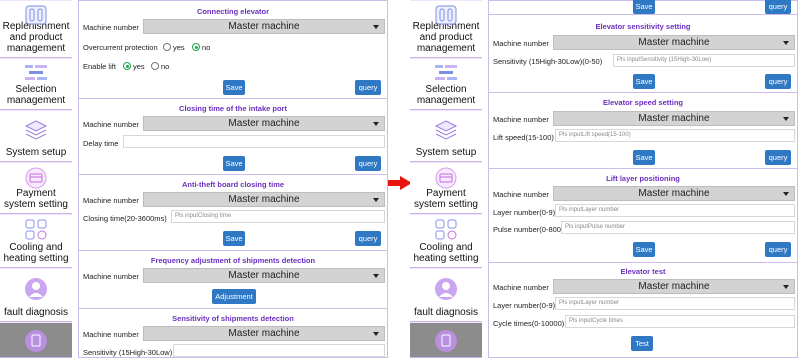  I want to click on layers-icon, so click(36, 132).